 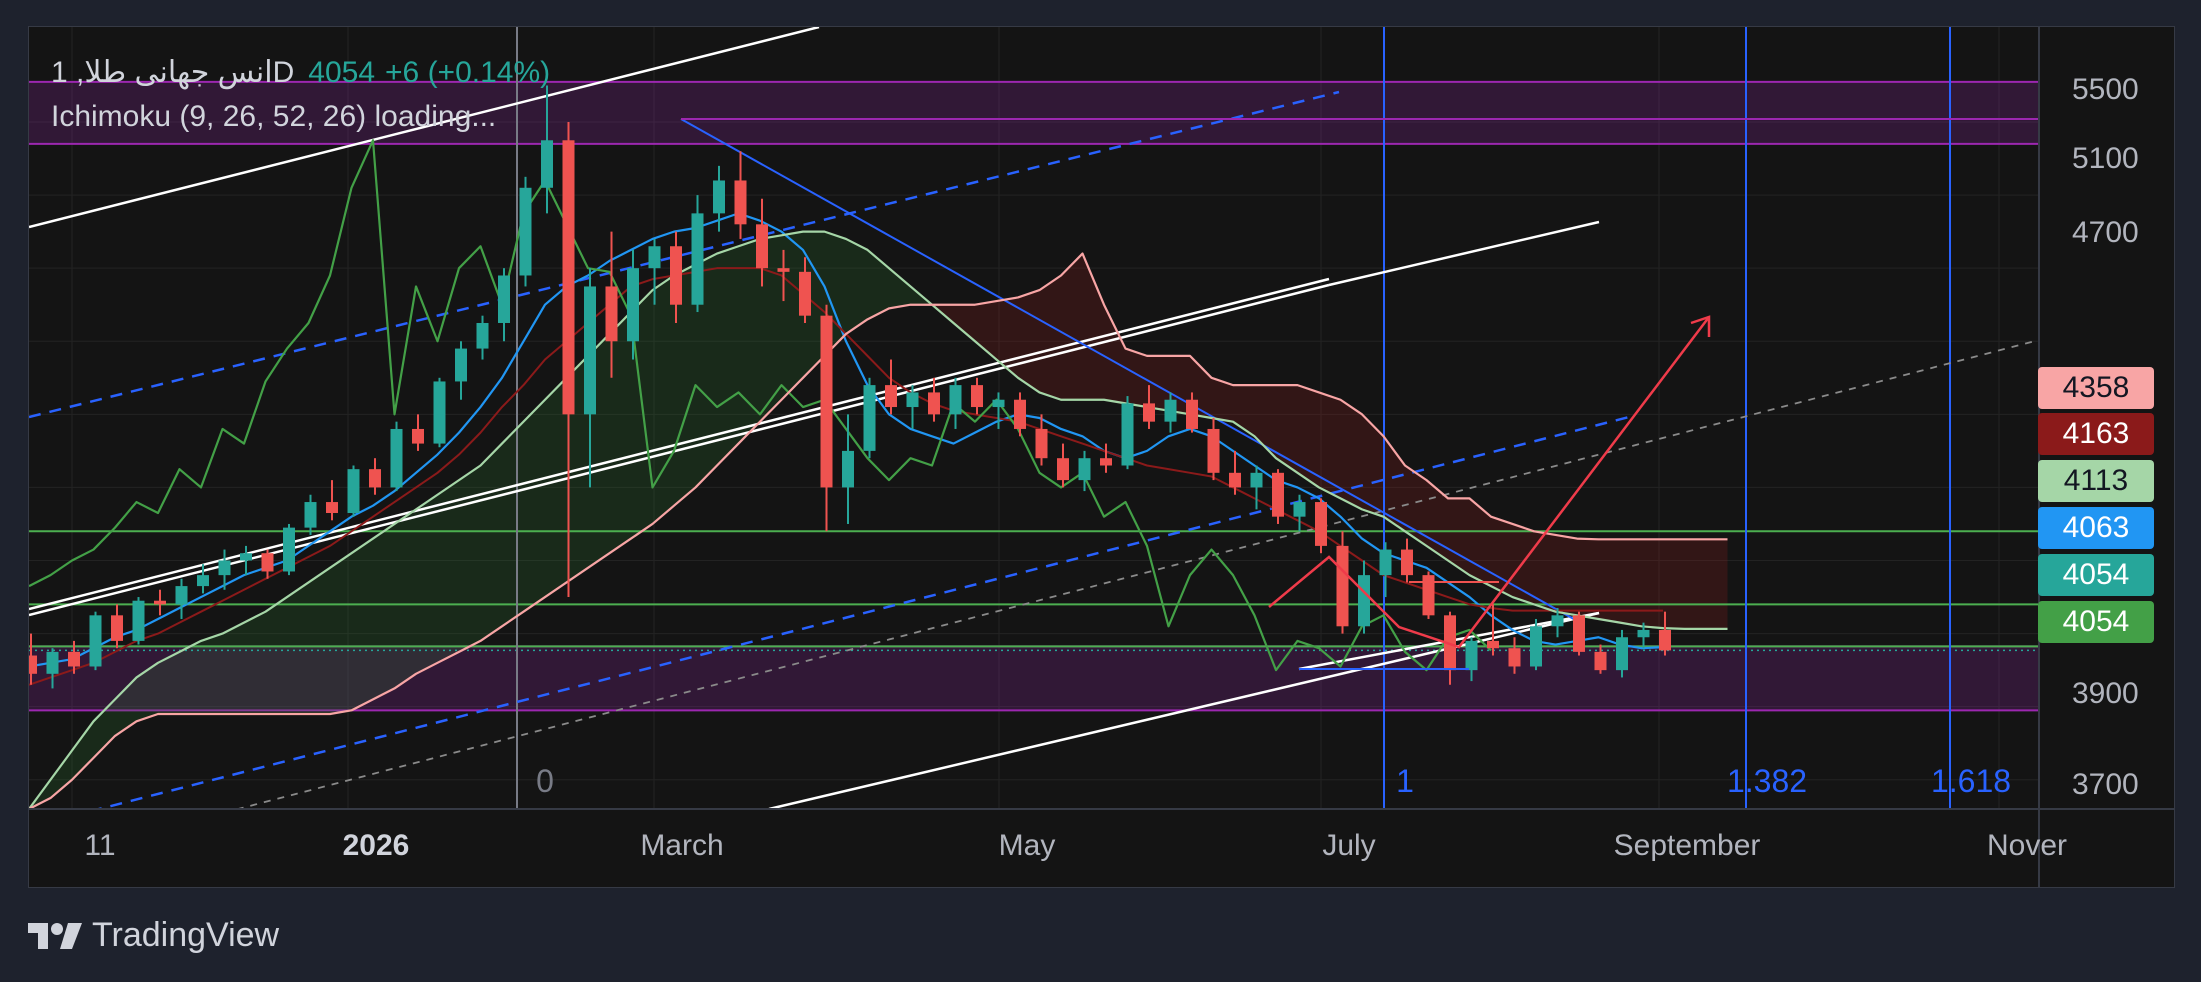 I want to click on y-tick-3700: 3700, so click(x=2105, y=784).